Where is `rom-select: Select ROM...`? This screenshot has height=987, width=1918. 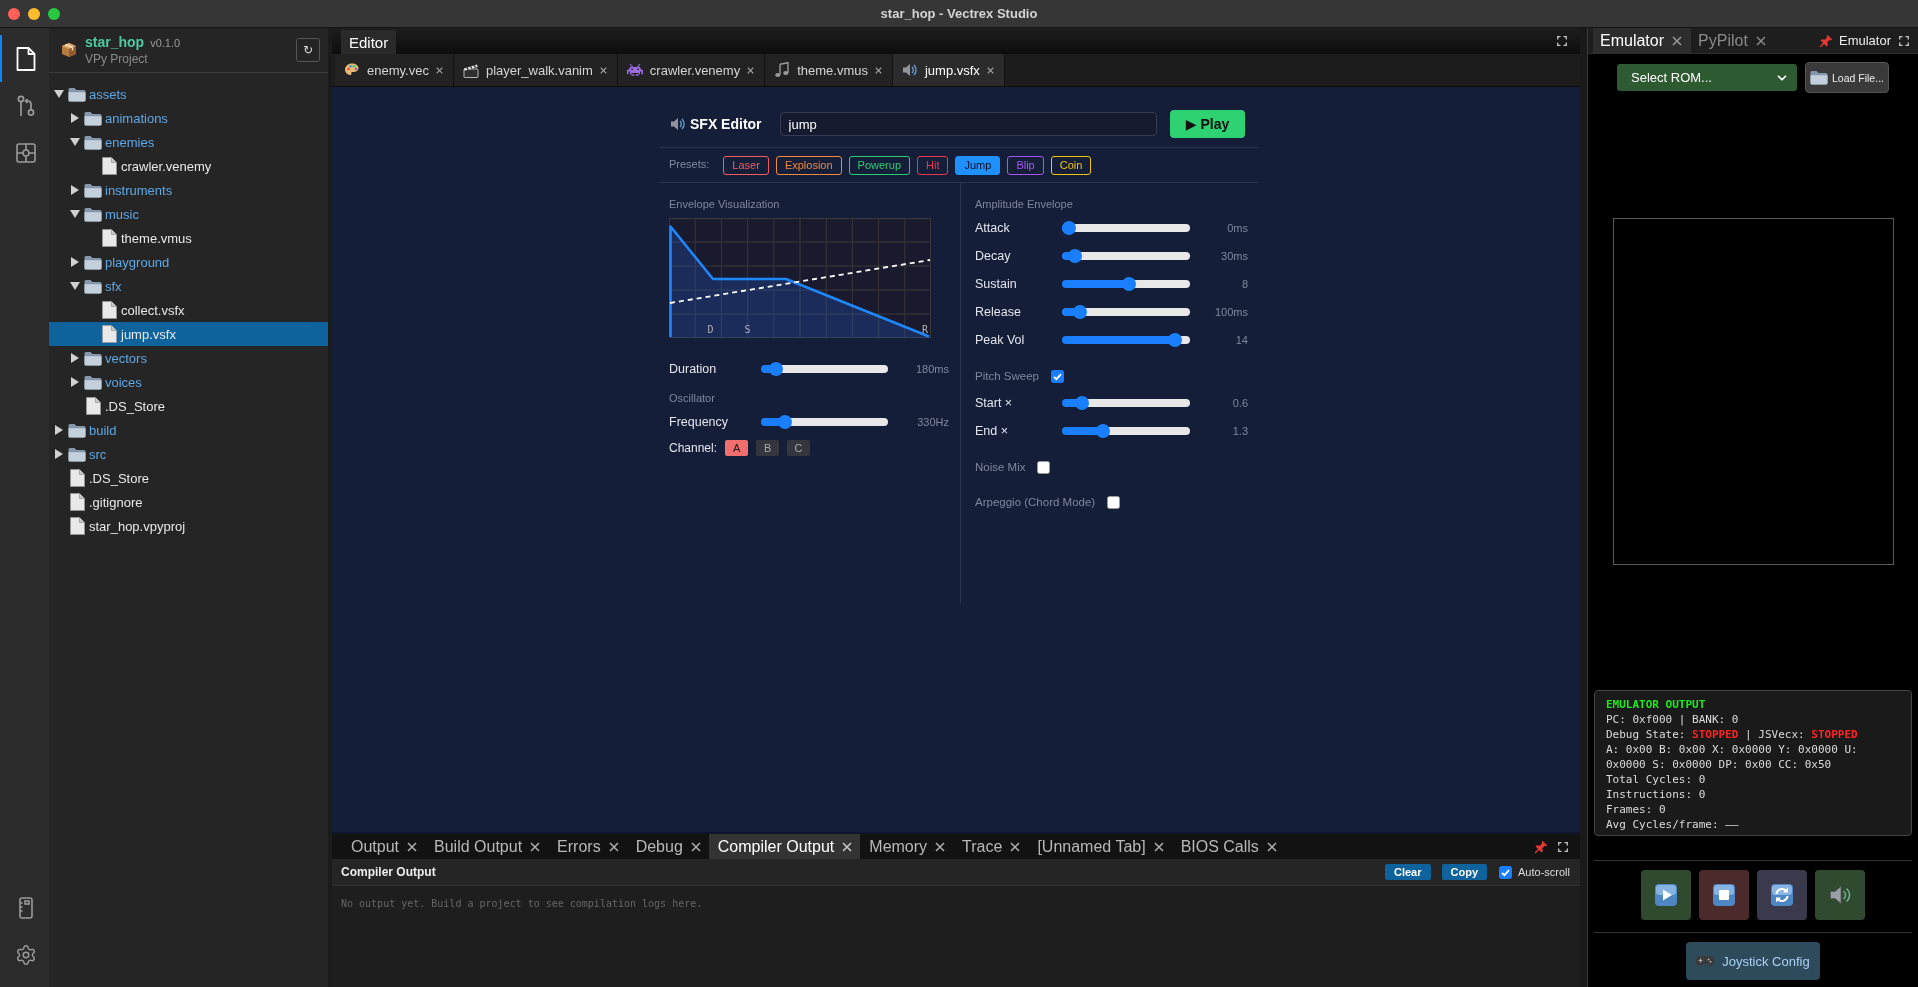
rom-select: Select ROM... is located at coordinates (1707, 77).